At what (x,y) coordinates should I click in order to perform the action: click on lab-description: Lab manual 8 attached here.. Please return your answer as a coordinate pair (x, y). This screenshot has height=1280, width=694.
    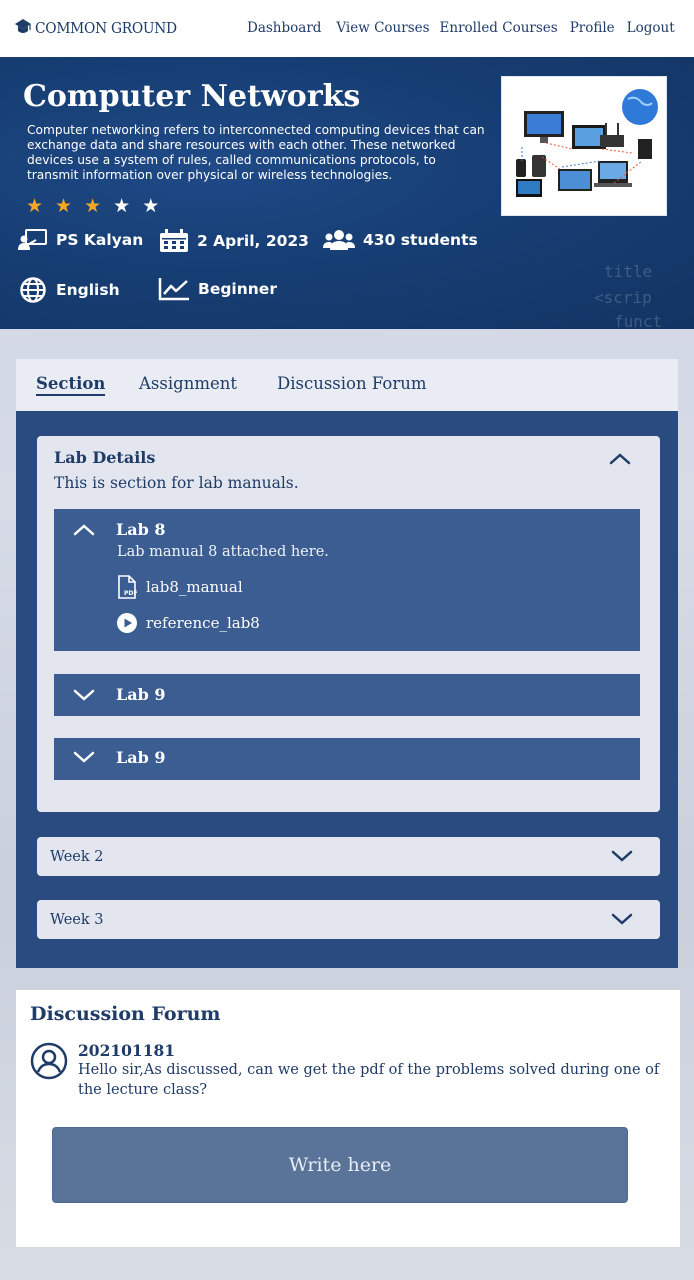
    Looking at the image, I should click on (223, 552).